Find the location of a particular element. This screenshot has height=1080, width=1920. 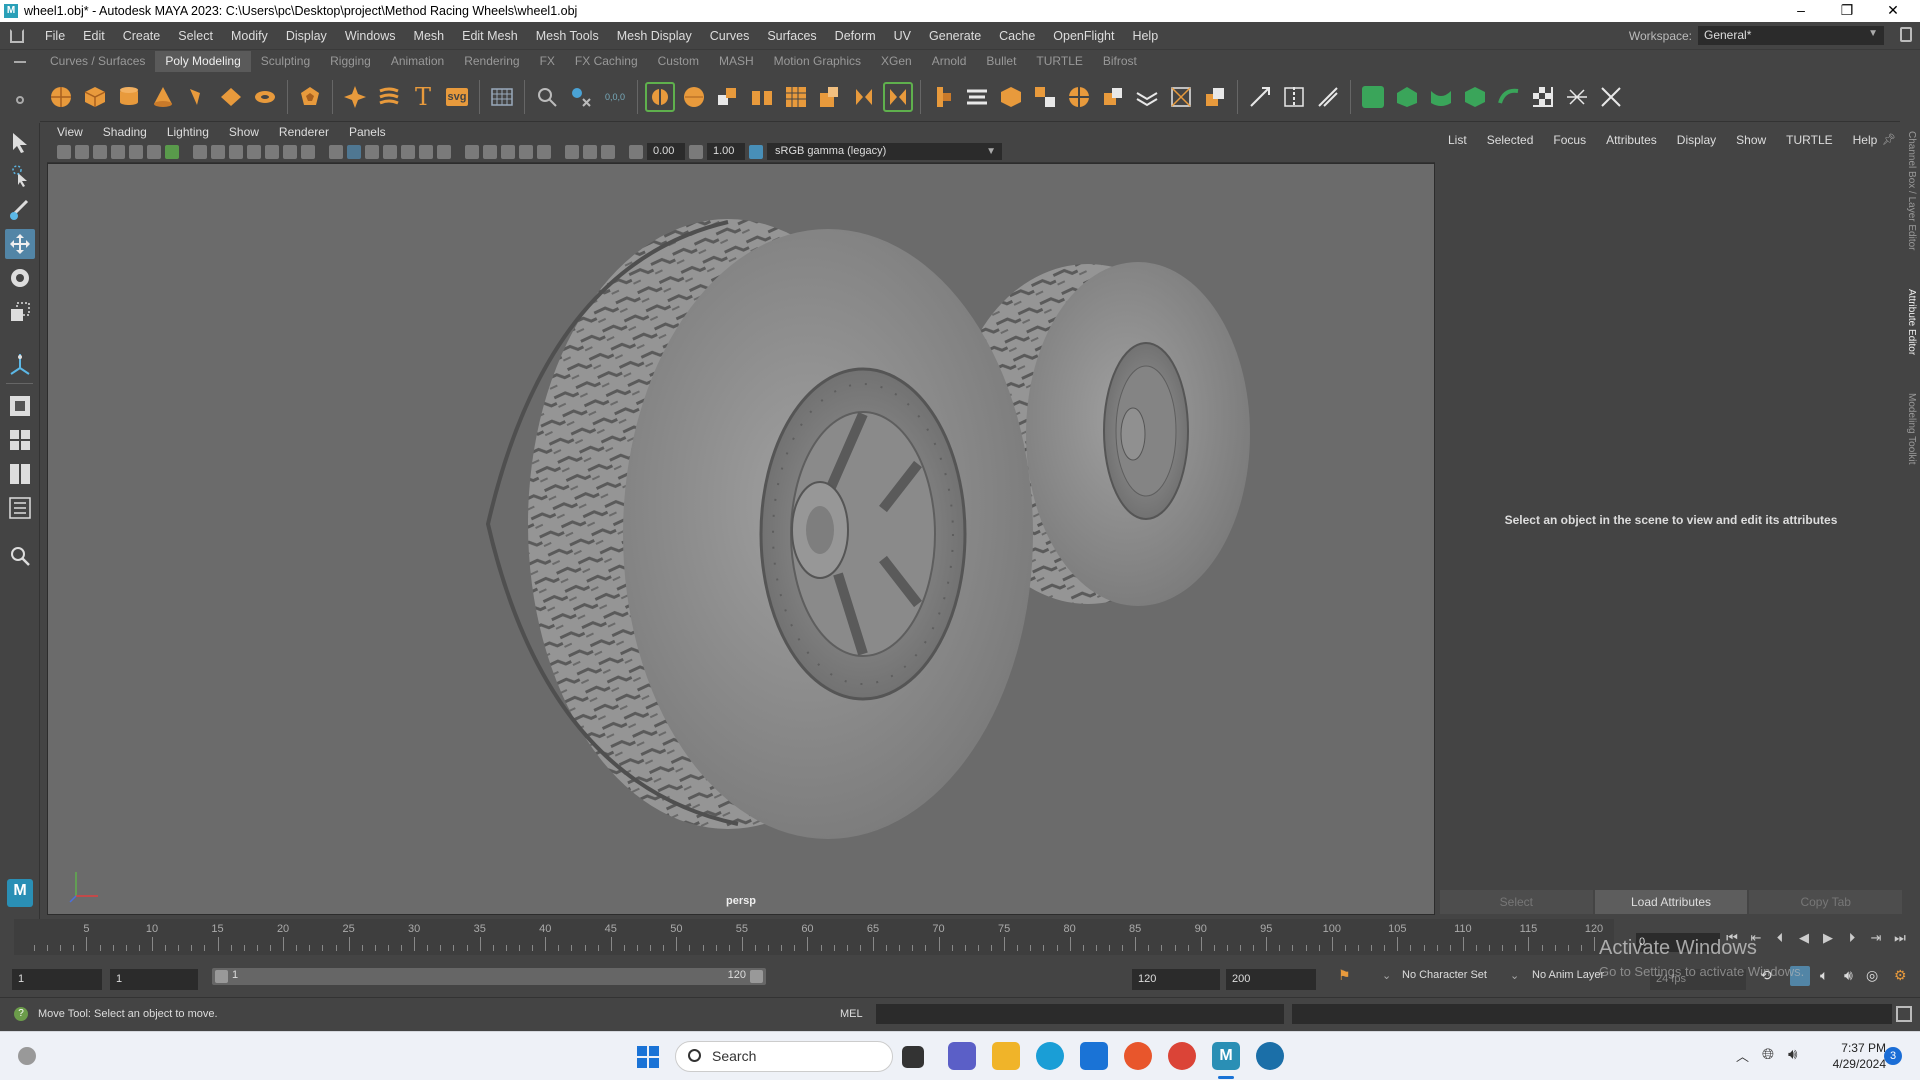

step-forward-frame-icon: ⏵ is located at coordinates (1852, 938).